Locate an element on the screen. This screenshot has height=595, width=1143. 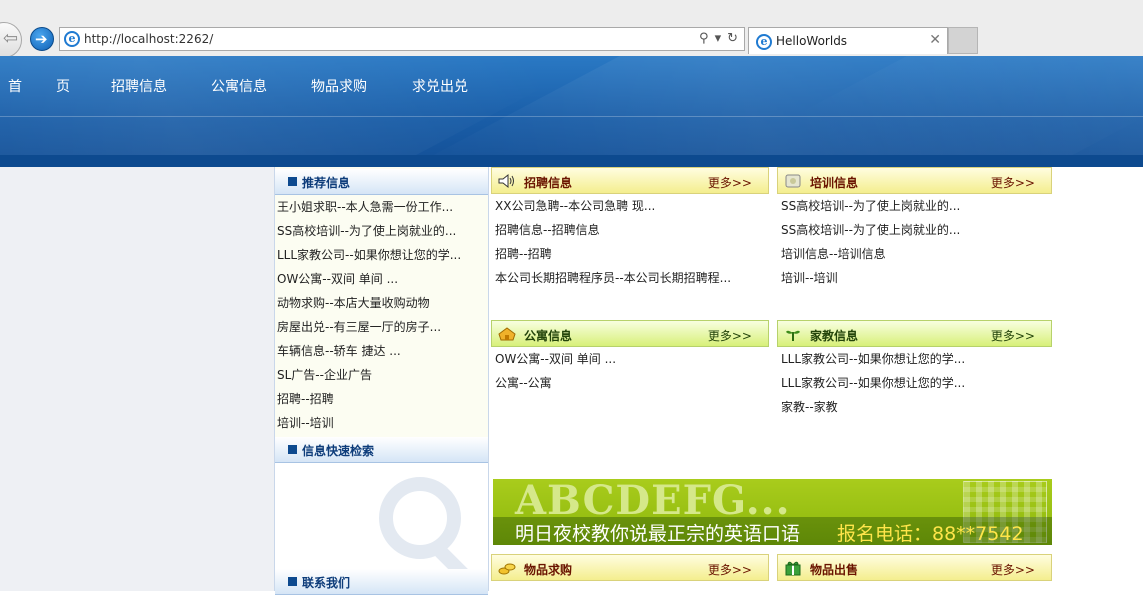
arrow-left-icon: ⇦ is located at coordinates (11, 38).